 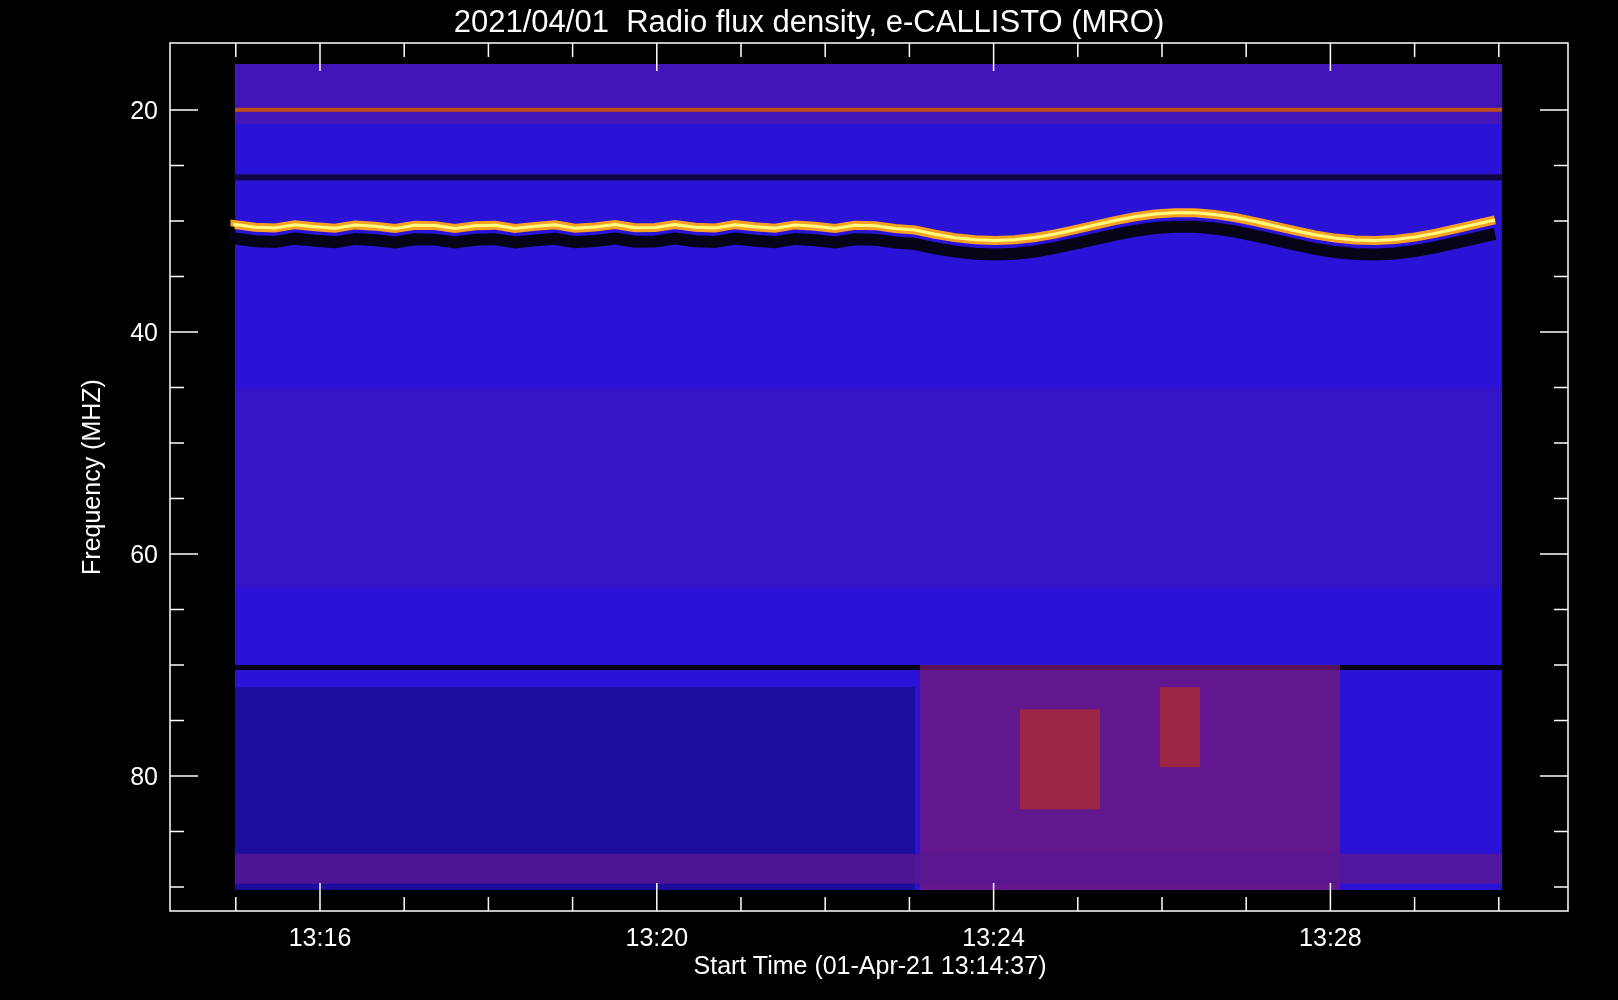 I want to click on x-tick-label: 13:24, so click(x=993, y=937).